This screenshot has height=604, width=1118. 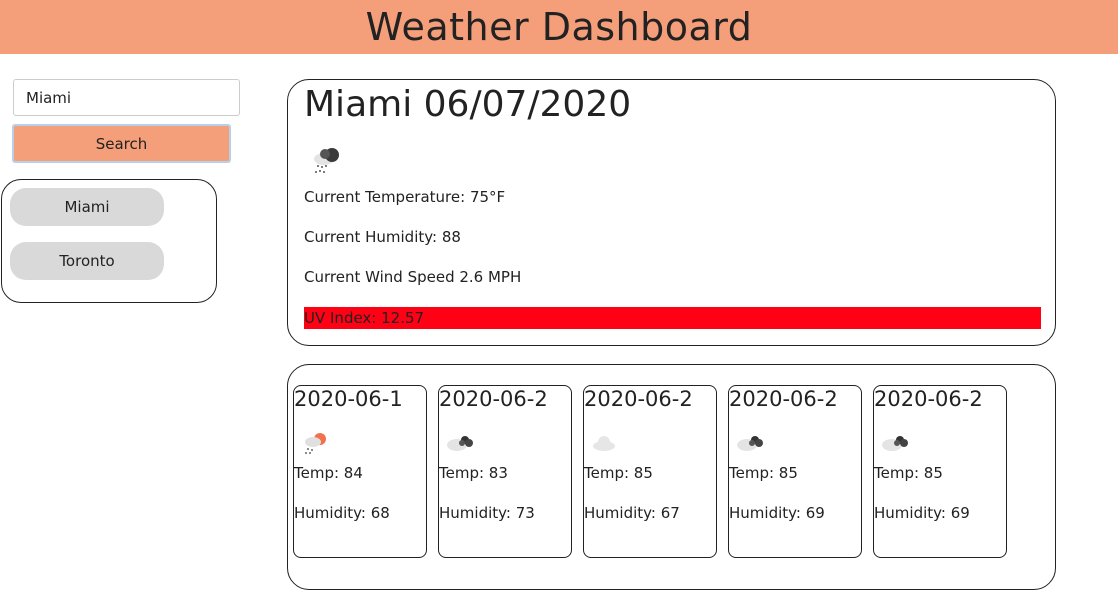 I want to click on search-history: Miami Toronto, so click(x=109, y=241).